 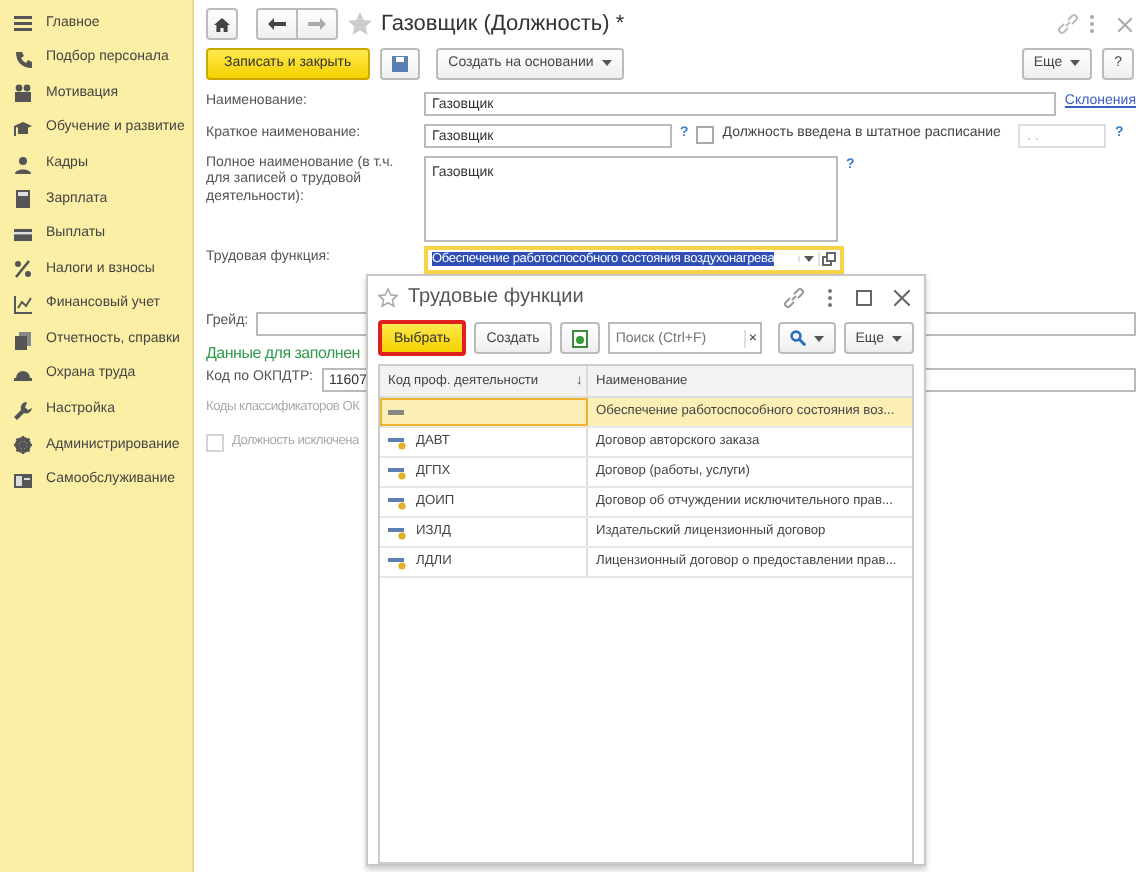 What do you see at coordinates (23, 445) in the screenshot?
I see `gear-icon` at bounding box center [23, 445].